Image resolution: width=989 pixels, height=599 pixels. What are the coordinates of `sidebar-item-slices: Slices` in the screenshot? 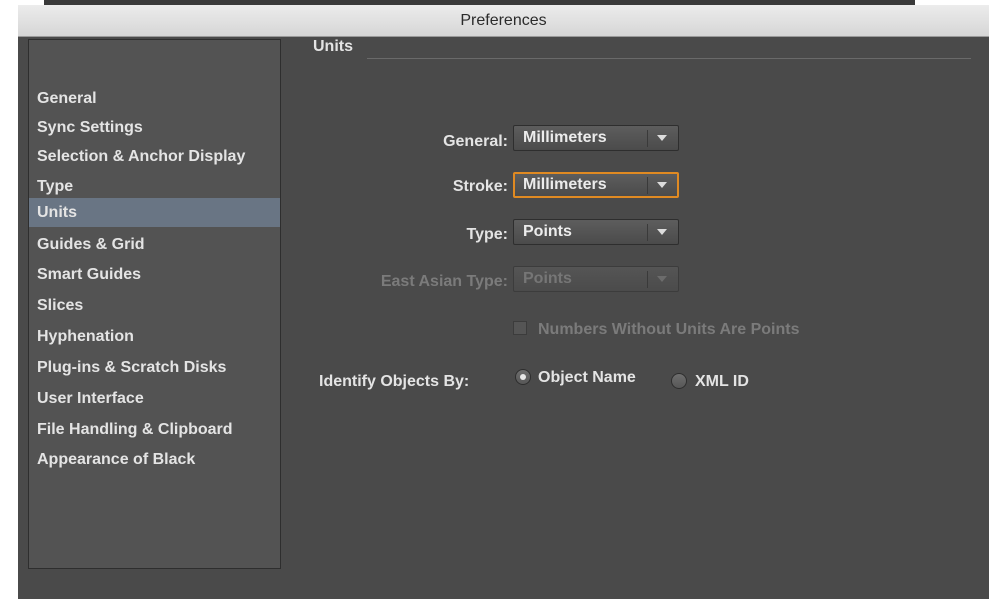 It's located at (154, 305).